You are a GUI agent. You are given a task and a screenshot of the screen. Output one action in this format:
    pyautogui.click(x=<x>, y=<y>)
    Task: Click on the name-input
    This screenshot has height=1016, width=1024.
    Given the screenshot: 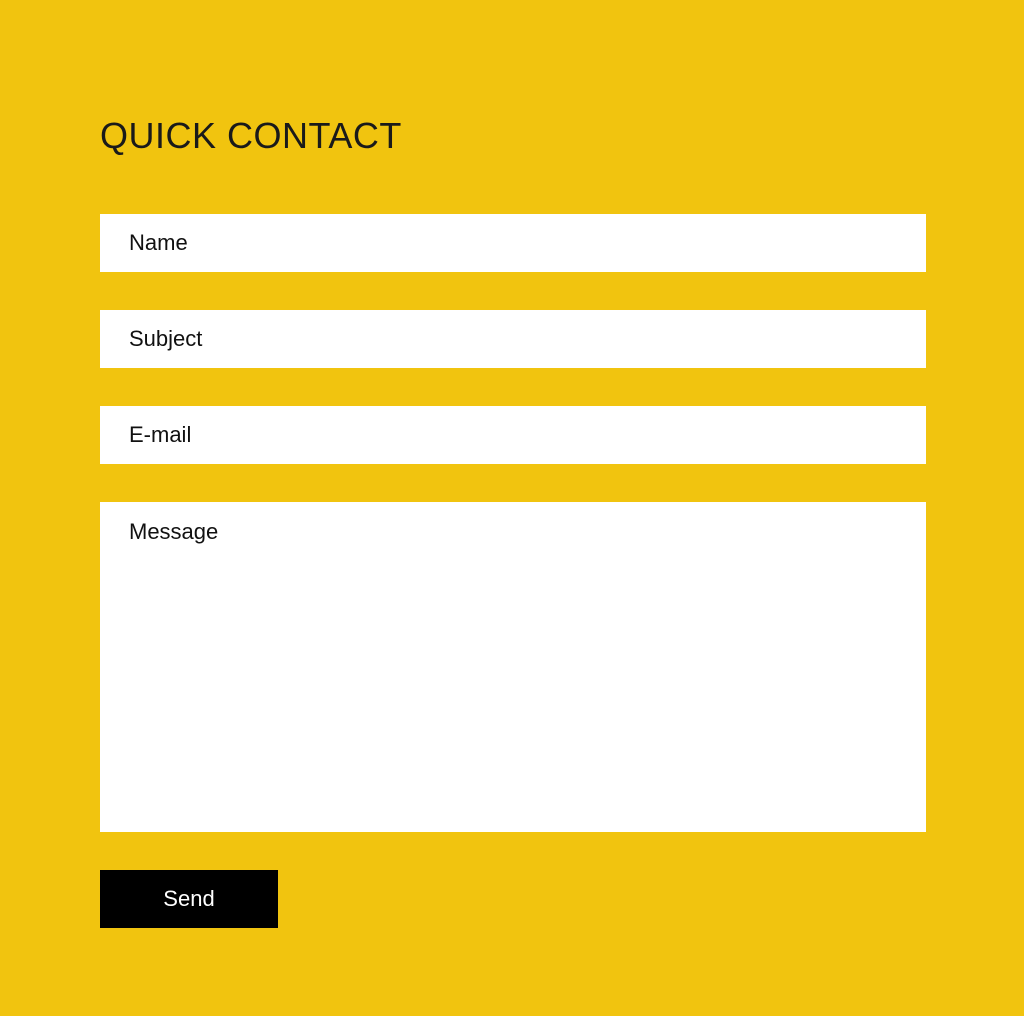 What is the action you would take?
    pyautogui.click(x=513, y=243)
    